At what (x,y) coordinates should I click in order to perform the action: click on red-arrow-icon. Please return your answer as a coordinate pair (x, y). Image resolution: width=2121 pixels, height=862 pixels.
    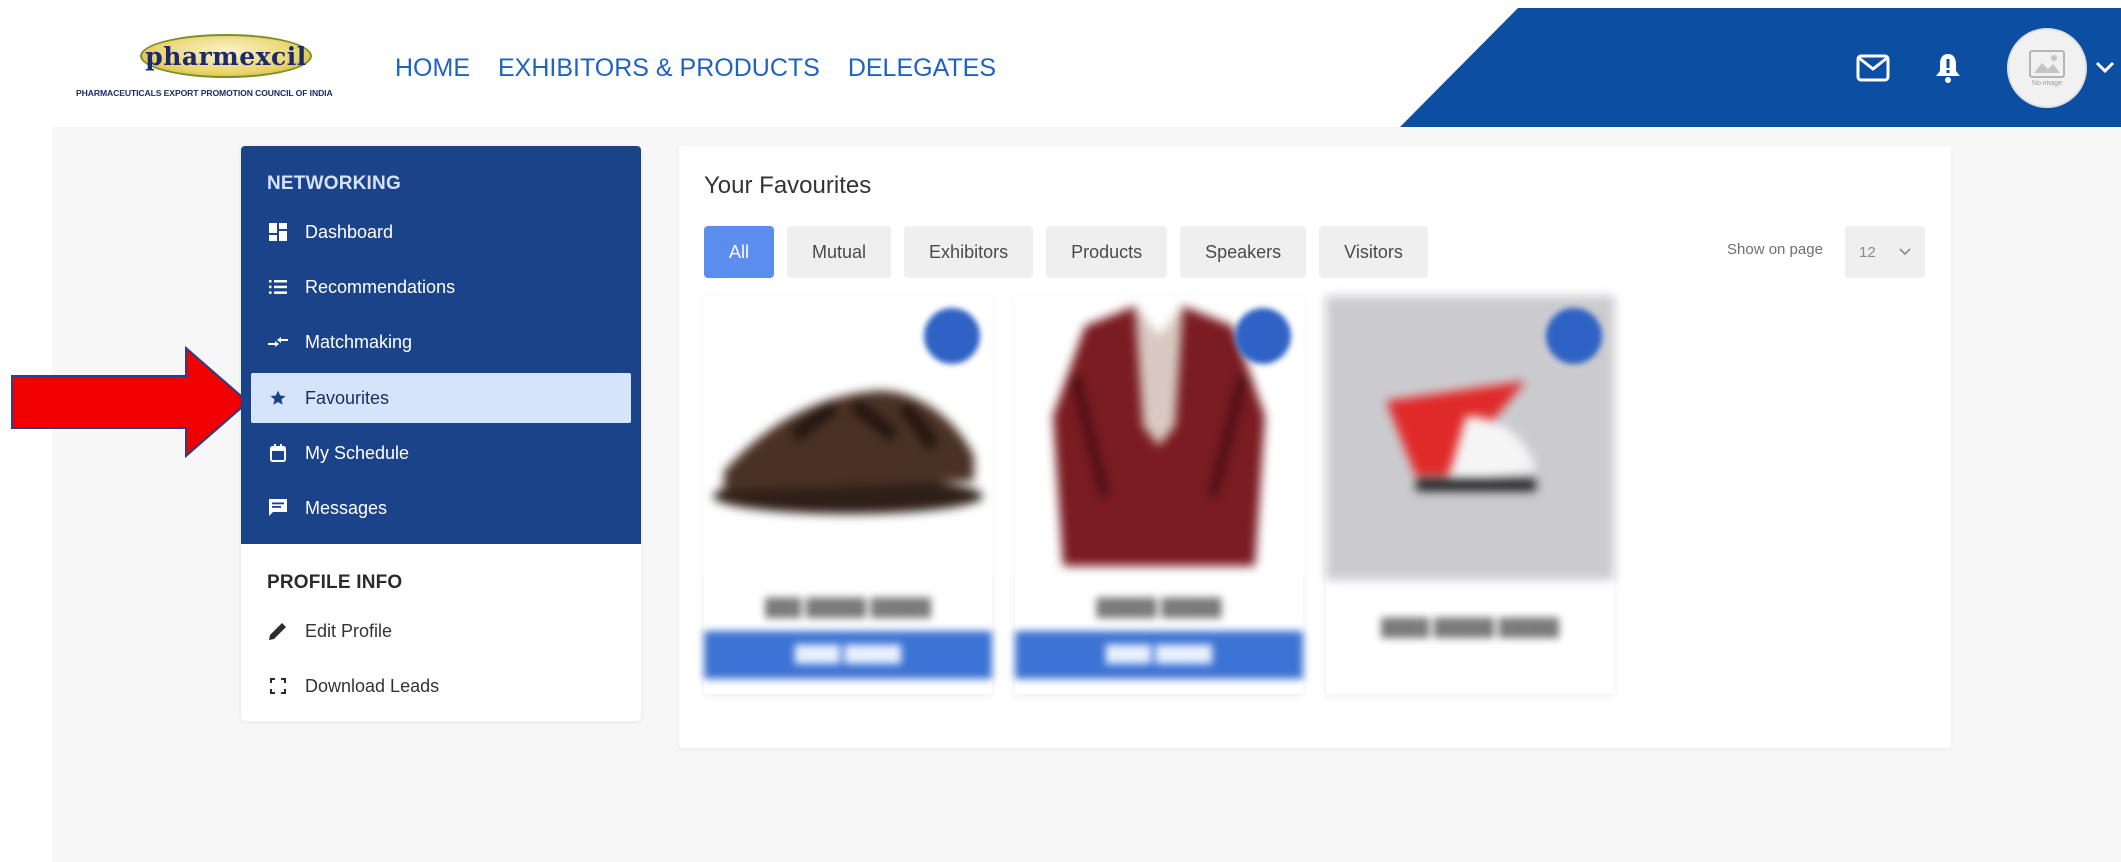
    Looking at the image, I should click on (130, 402).